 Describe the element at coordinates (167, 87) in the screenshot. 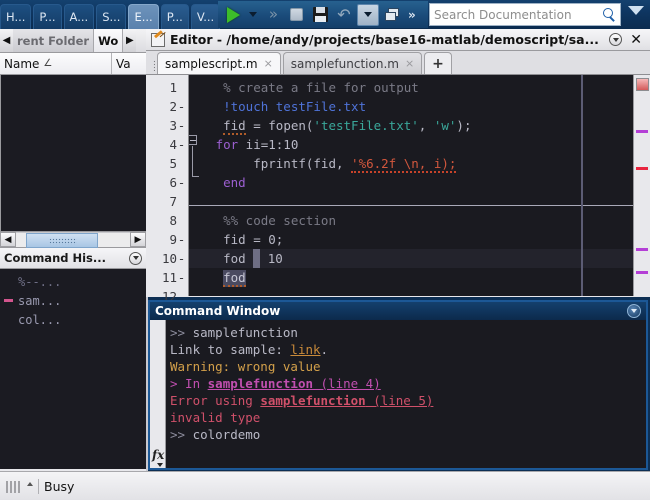

I see `gutter-line: 1` at that location.